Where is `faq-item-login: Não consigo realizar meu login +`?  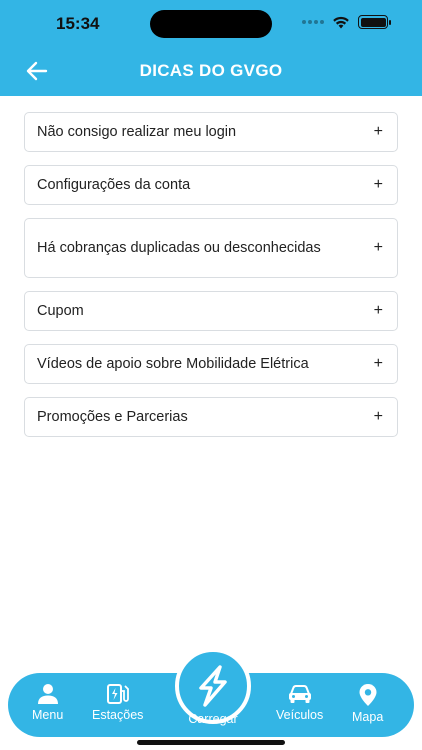
faq-item-login: Não consigo realizar meu login + is located at coordinates (211, 132).